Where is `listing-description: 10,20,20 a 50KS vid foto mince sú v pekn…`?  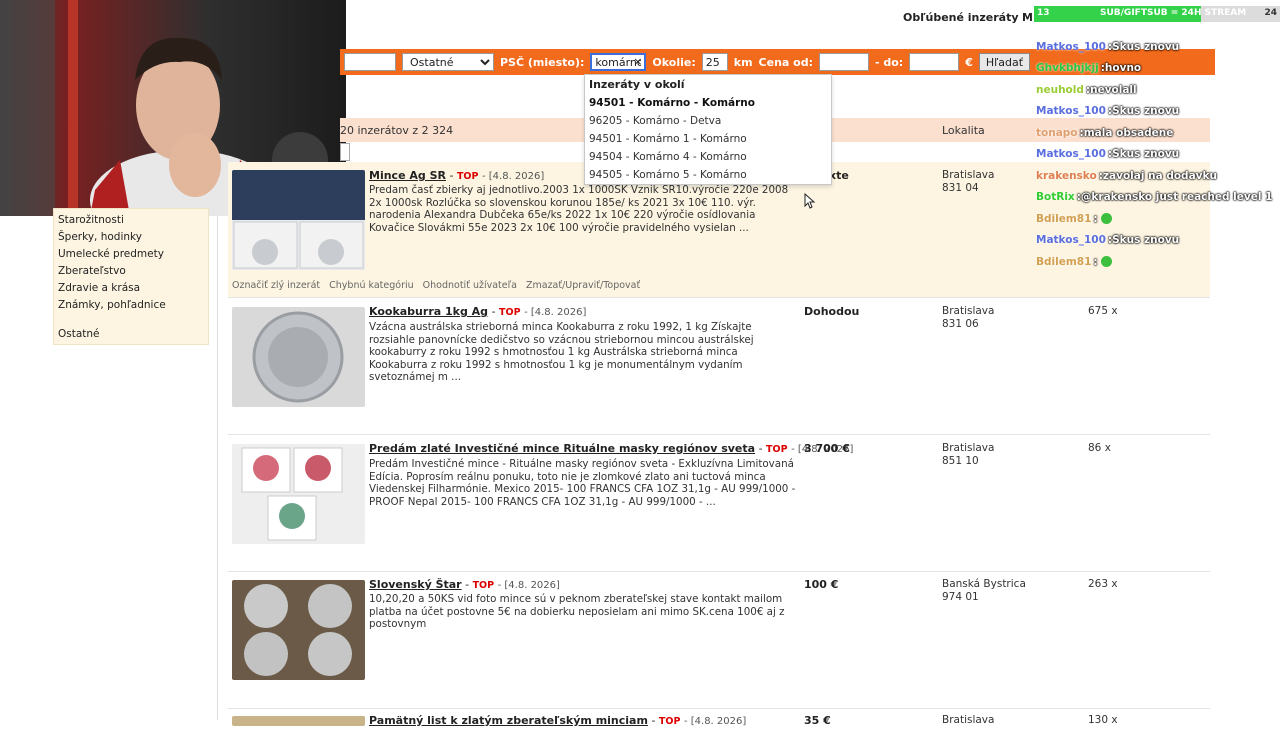
listing-description: 10,20,20 a 50KS vid foto mince sú v pekn… is located at coordinates (577, 612).